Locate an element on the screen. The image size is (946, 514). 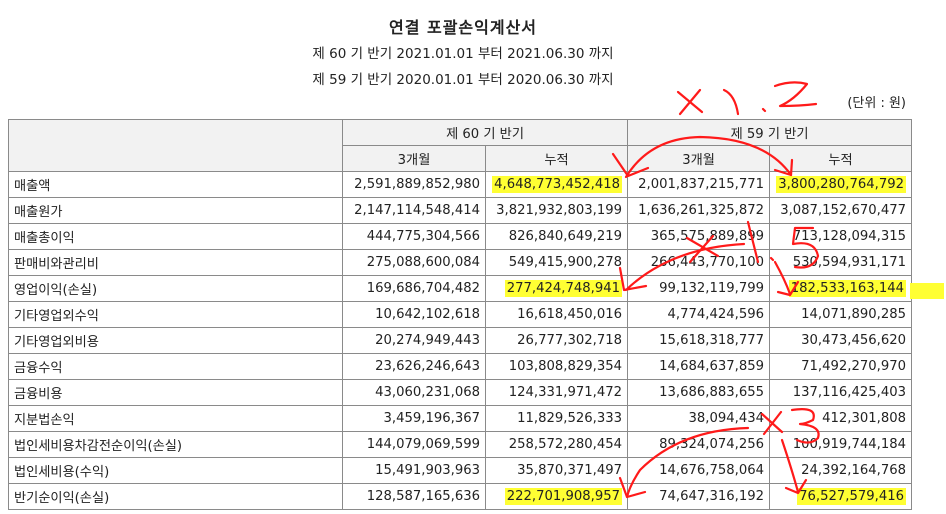
row-label: 매출원가 is located at coordinates (175, 210).